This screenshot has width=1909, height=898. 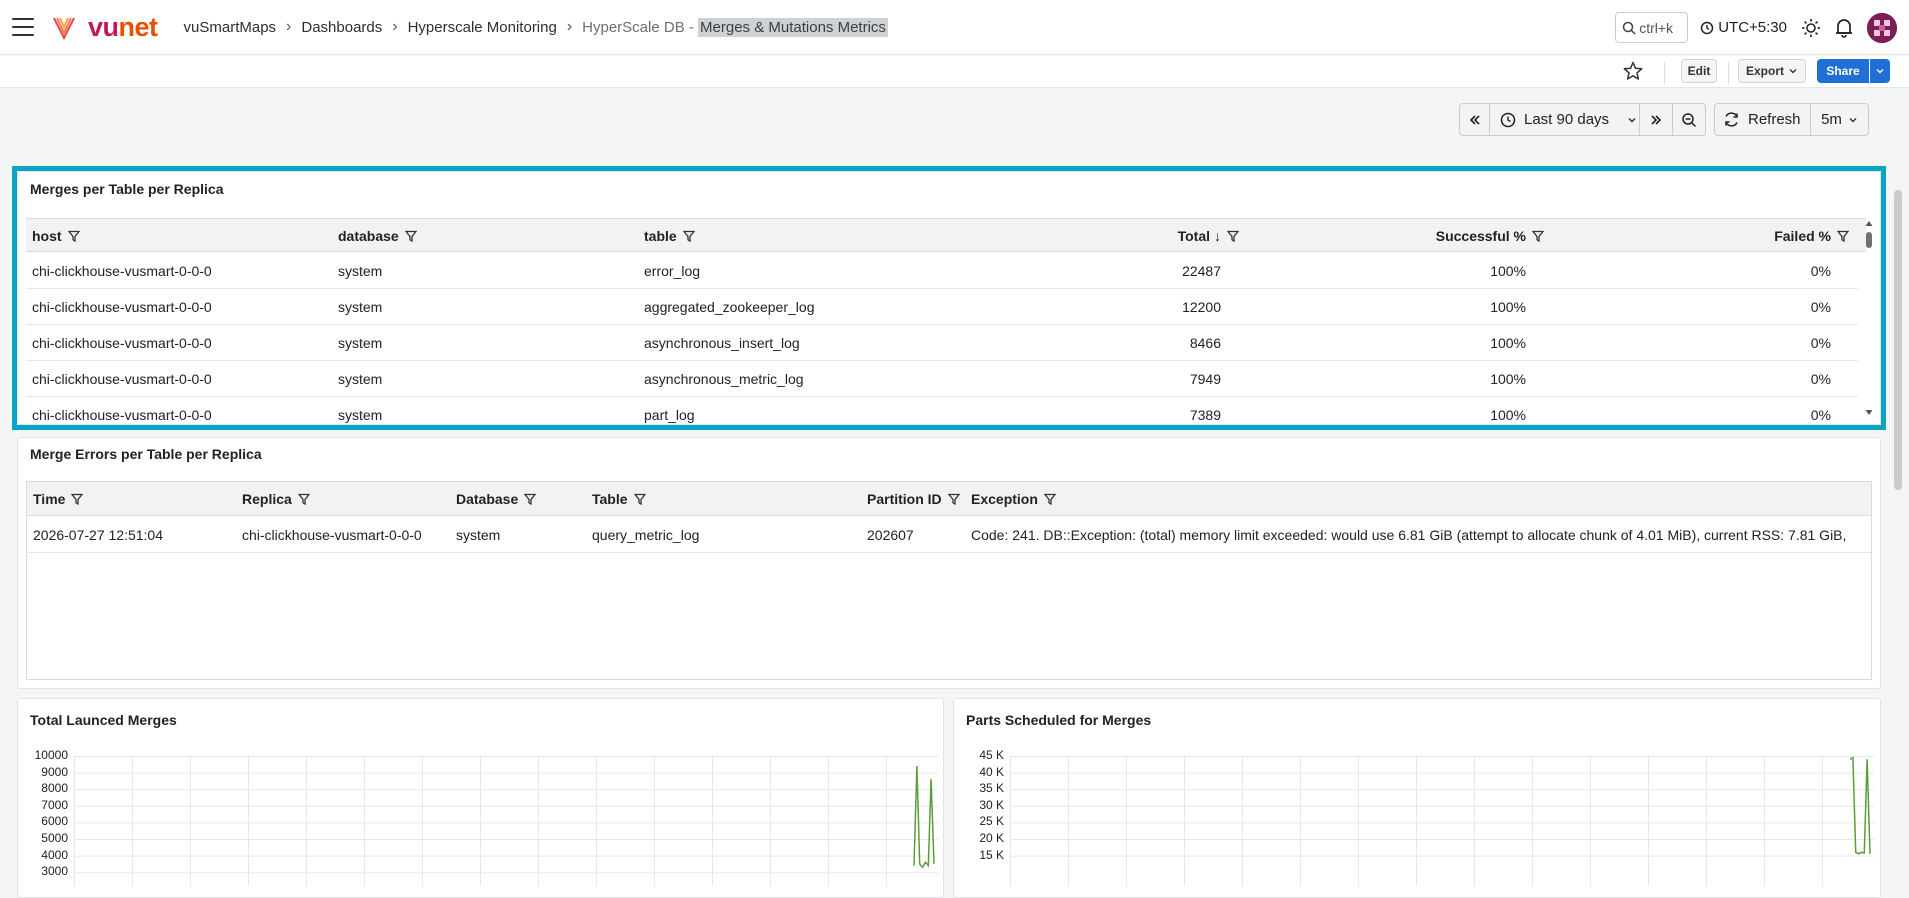 I want to click on zoom-out-icon, so click(x=1689, y=119).